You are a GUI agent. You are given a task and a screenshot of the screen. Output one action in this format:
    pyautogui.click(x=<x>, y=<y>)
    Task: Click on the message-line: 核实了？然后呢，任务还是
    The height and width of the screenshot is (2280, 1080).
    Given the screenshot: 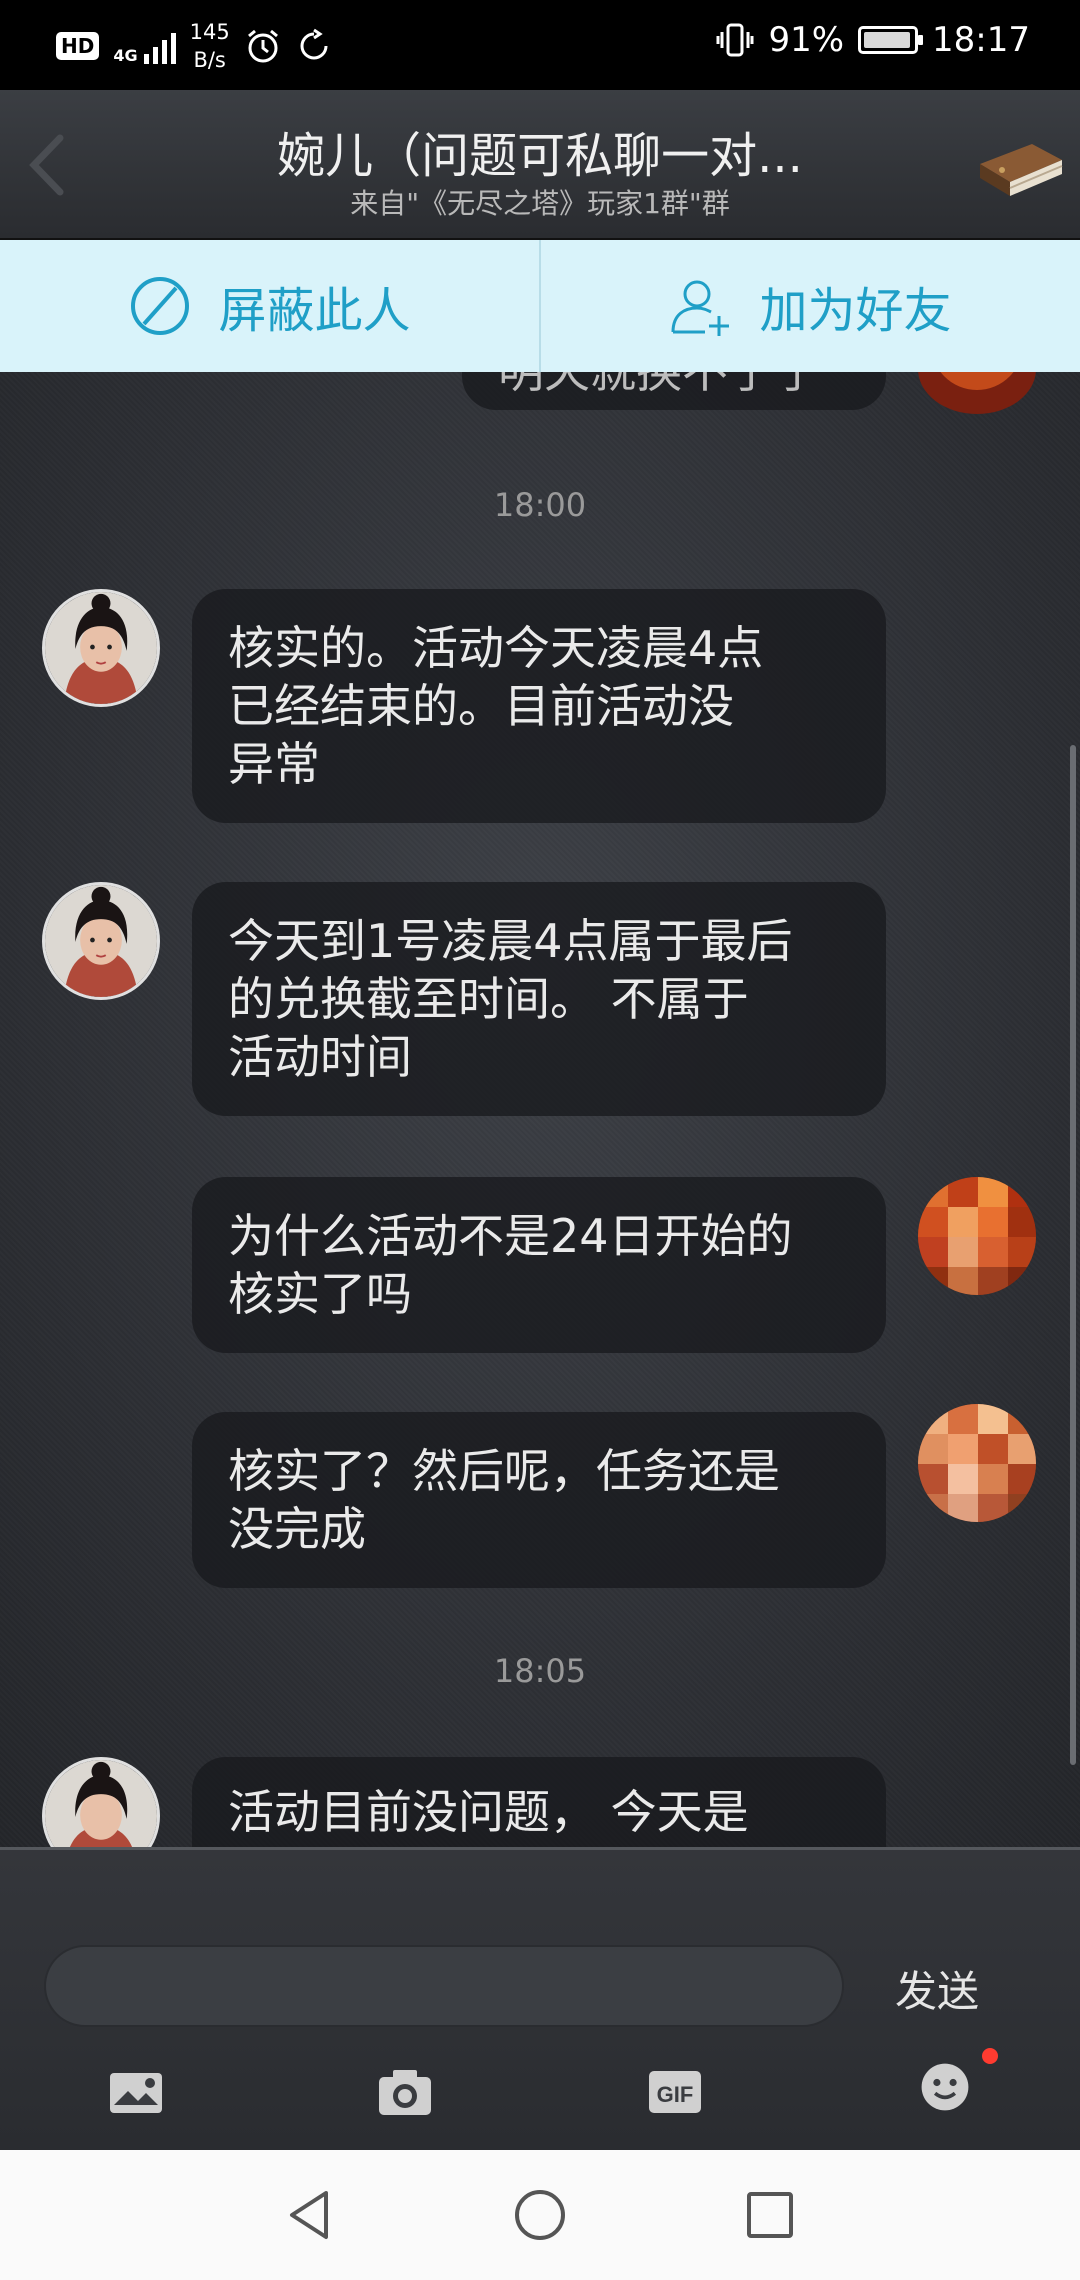 What is the action you would take?
    pyautogui.click(x=504, y=1471)
    